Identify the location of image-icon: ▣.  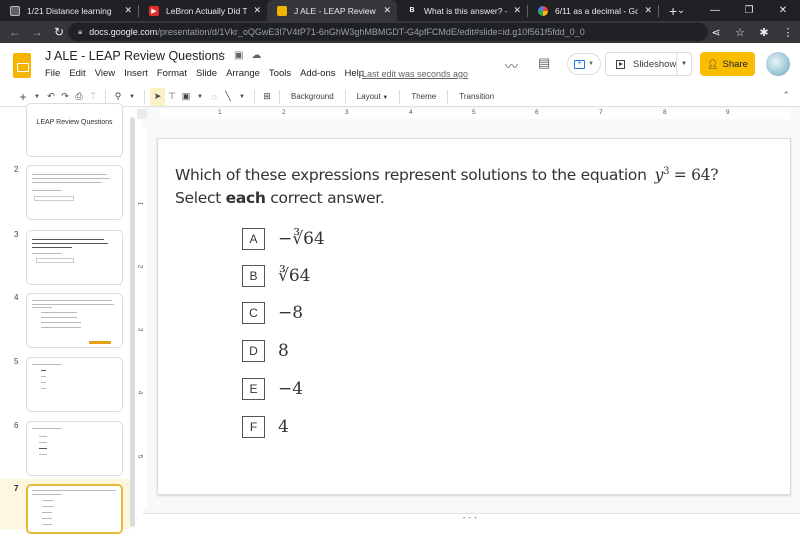
(186, 97).